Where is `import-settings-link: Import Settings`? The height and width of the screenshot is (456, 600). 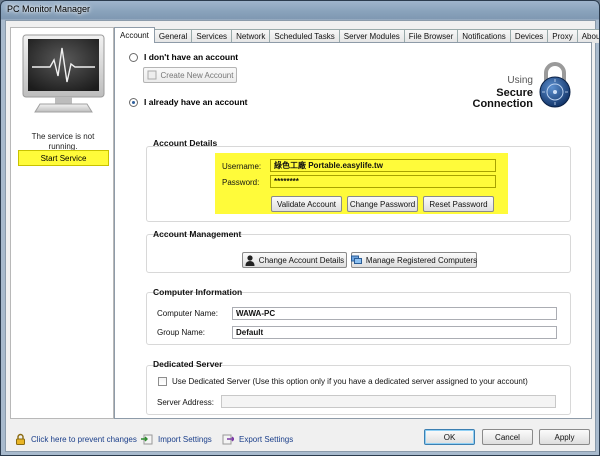 import-settings-link: Import Settings is located at coordinates (176, 439).